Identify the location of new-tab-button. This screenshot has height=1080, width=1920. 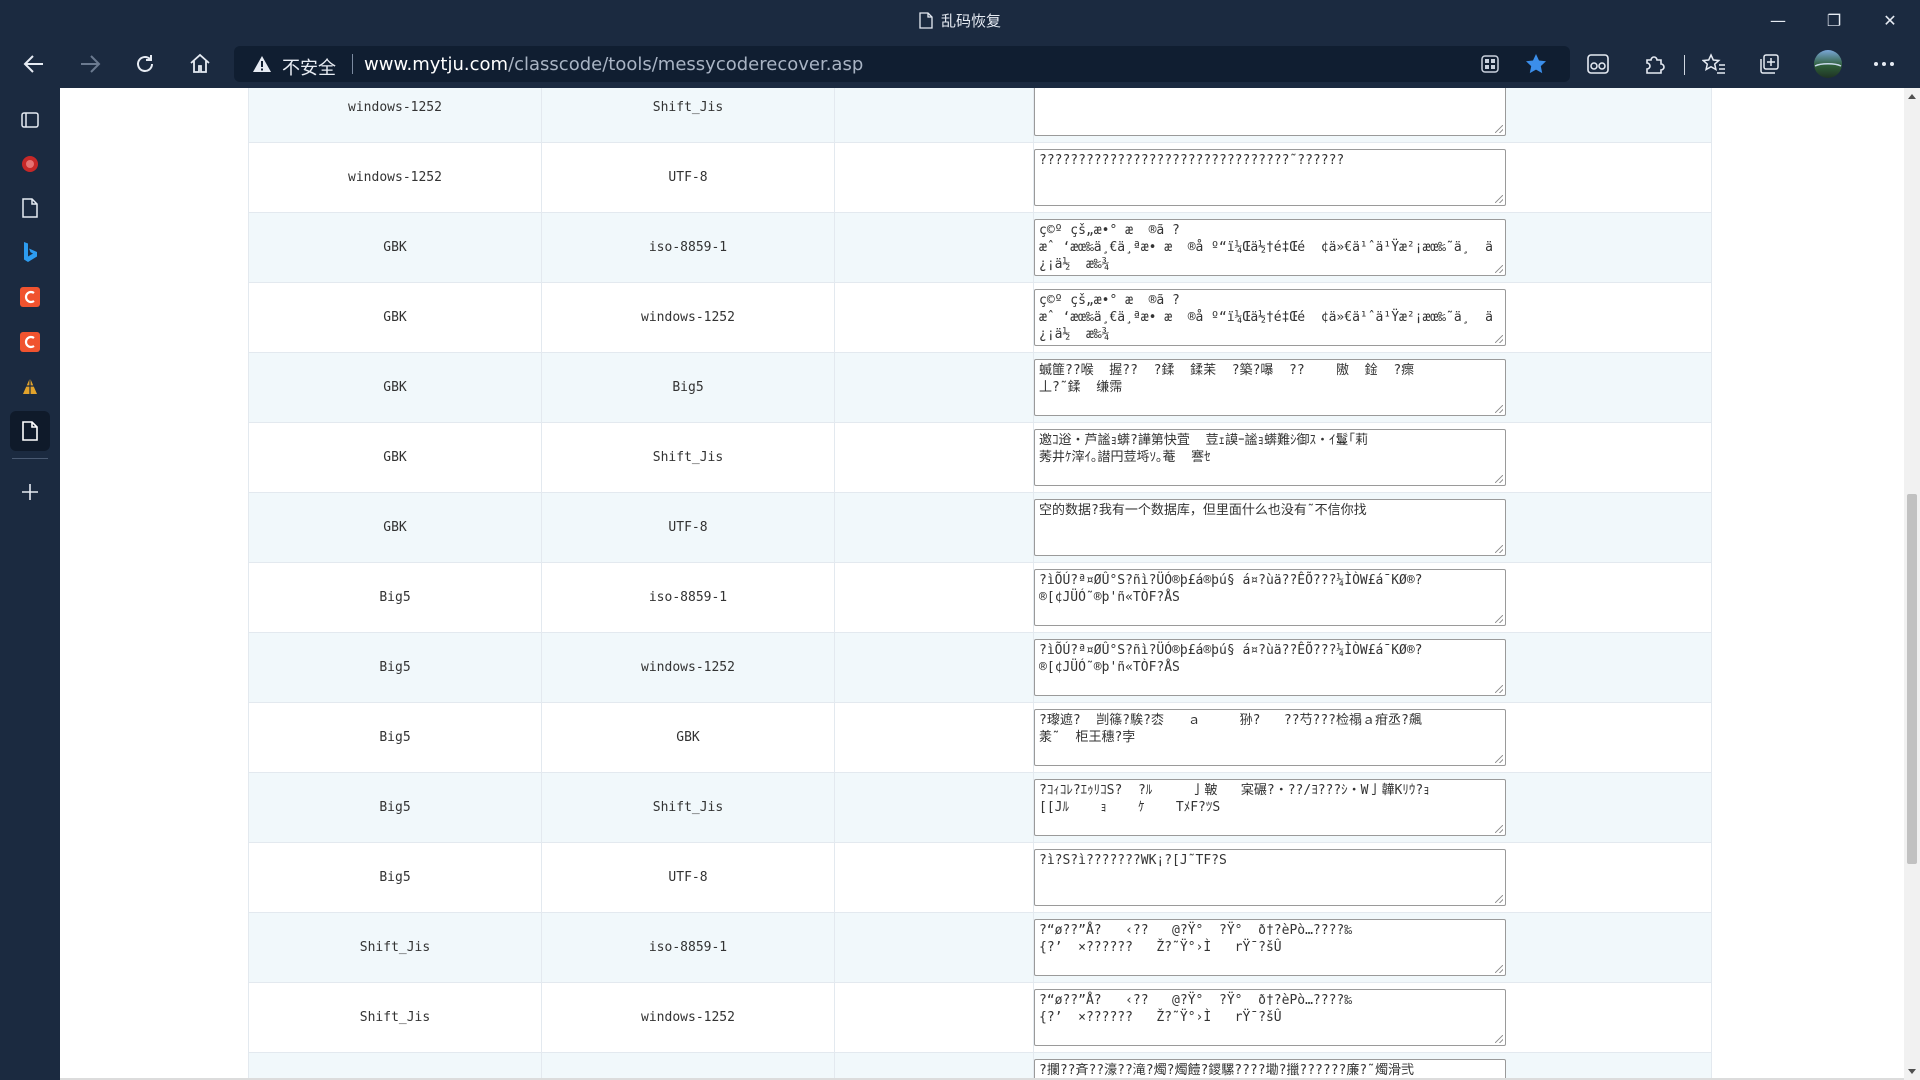
(30, 492).